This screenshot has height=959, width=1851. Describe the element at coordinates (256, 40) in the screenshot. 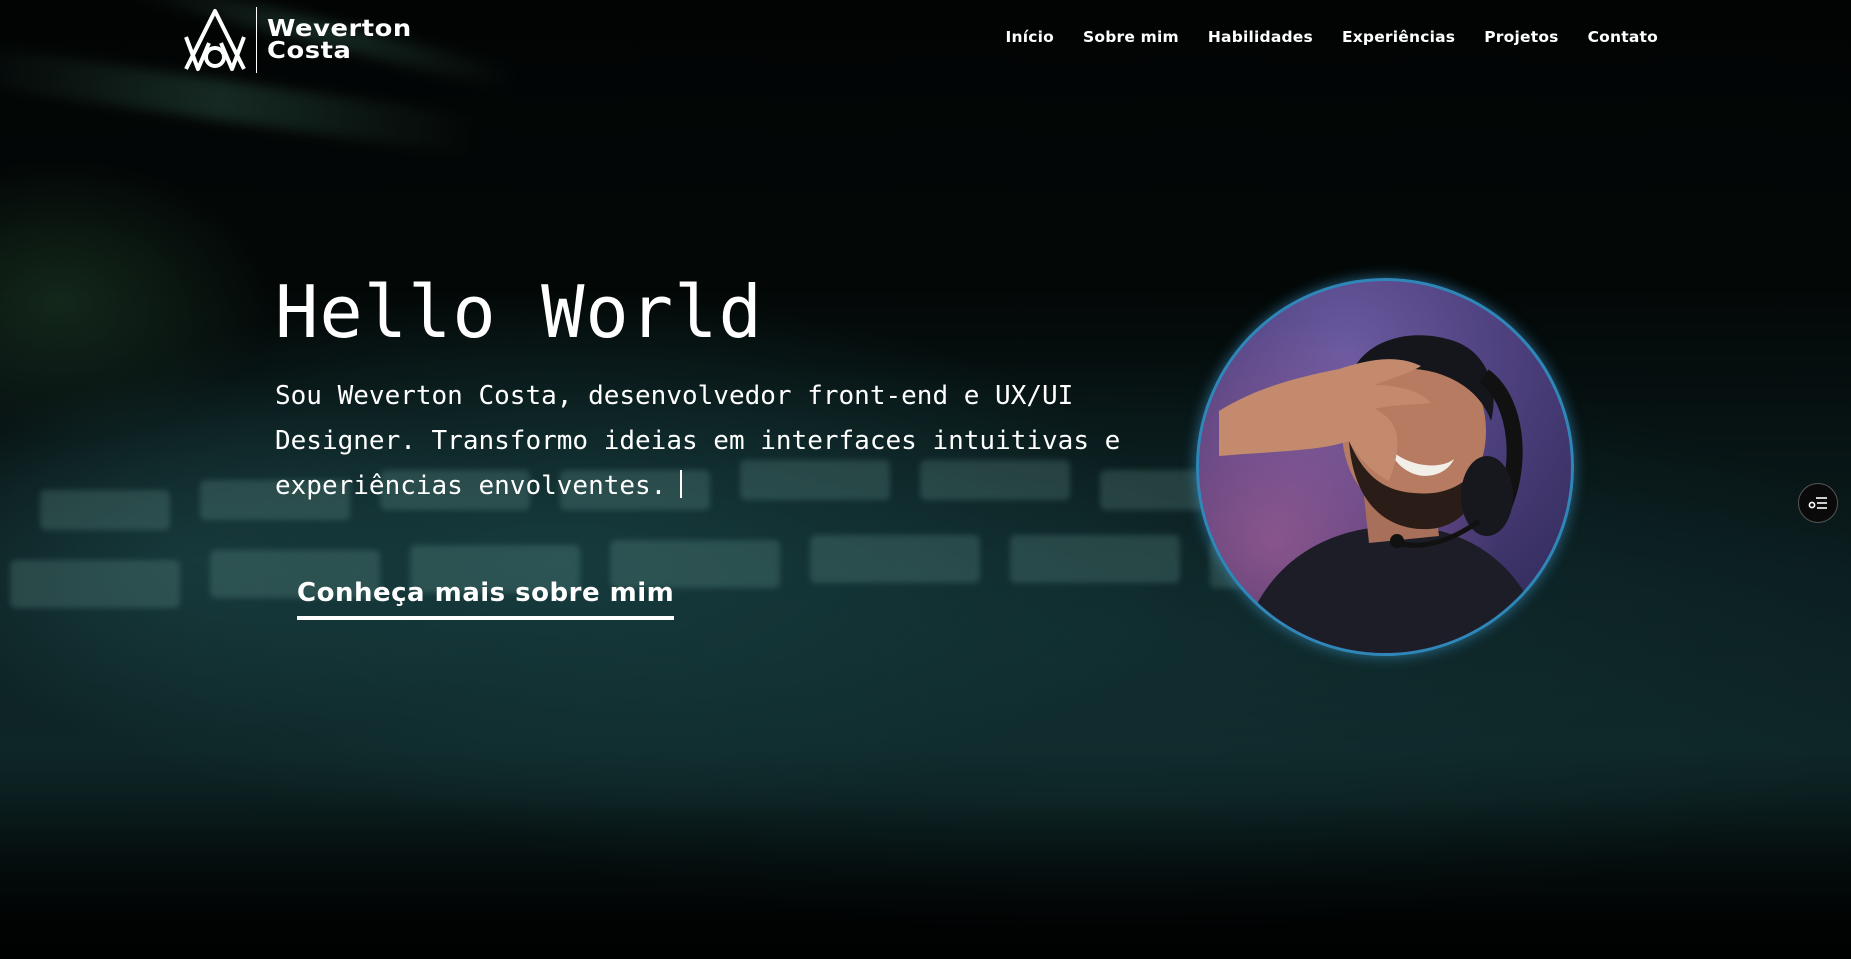

I see `logo-divider` at that location.